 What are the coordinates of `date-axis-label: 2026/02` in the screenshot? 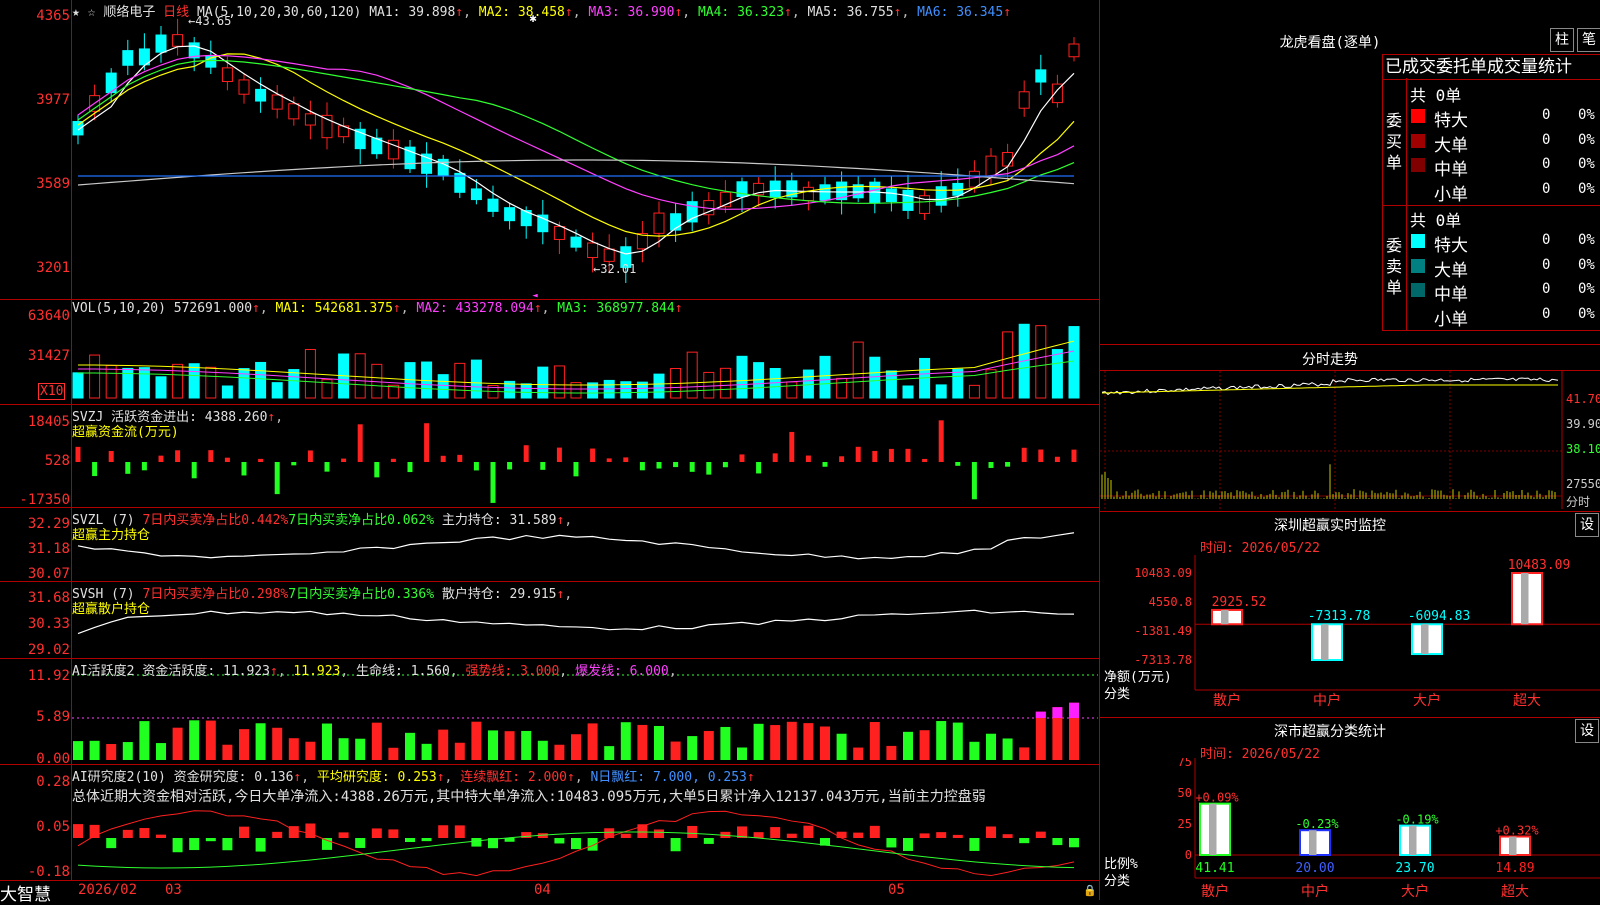 It's located at (108, 890).